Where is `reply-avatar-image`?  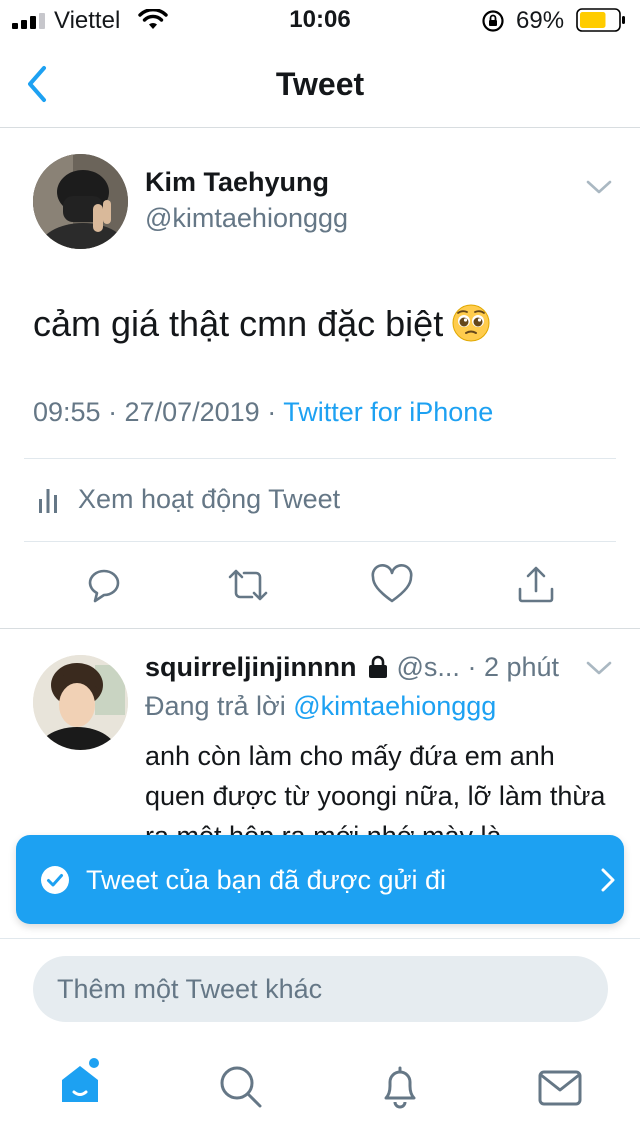
reply-avatar-image is located at coordinates (80, 702).